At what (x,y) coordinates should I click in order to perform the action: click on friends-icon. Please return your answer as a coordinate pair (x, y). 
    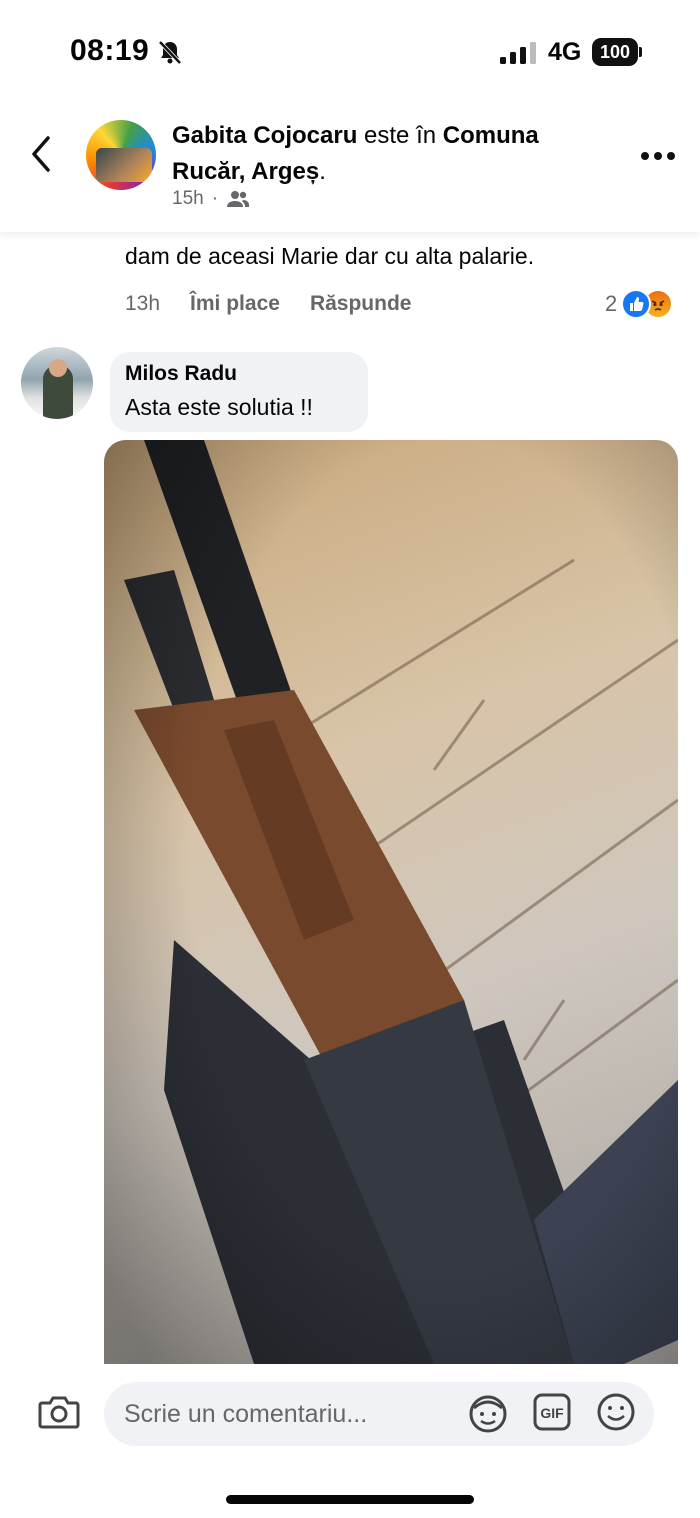
    Looking at the image, I should click on (238, 199).